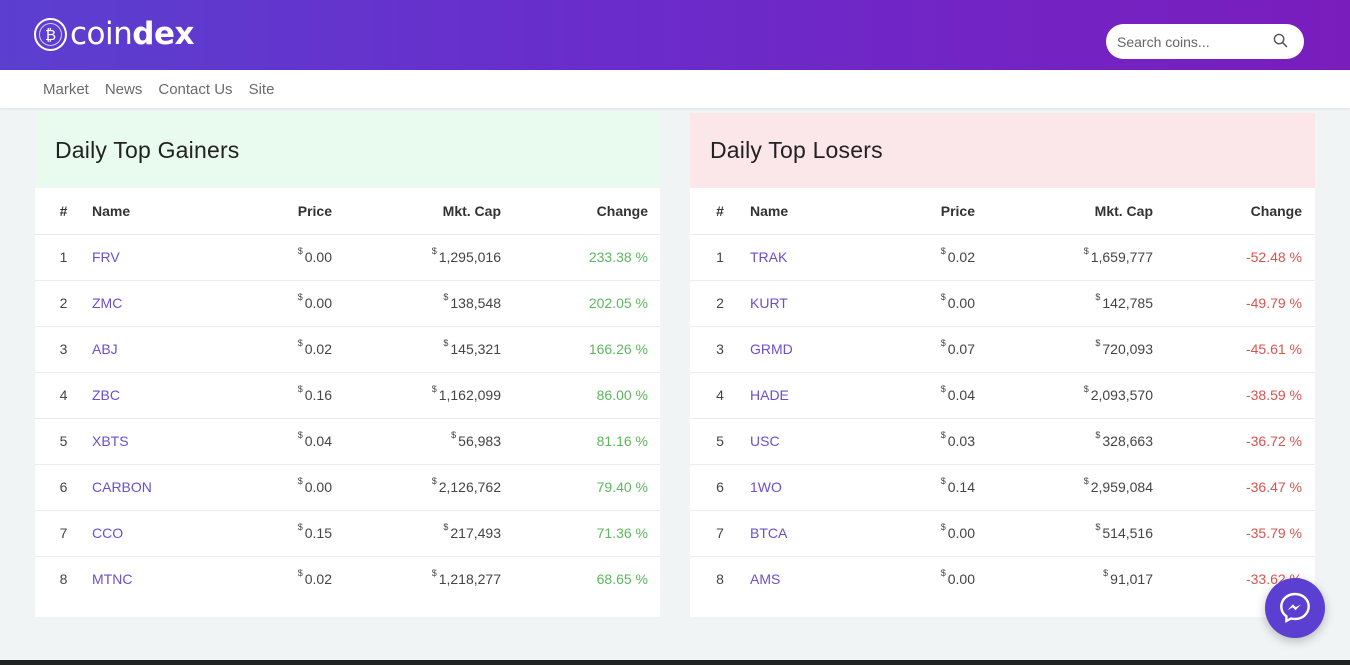 This screenshot has width=1350, height=665. I want to click on row-mkt-cap: $142,785, so click(1064, 303).